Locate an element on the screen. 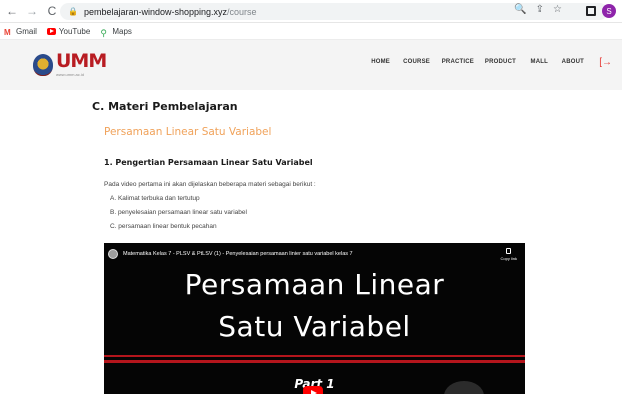  forward-icon: → is located at coordinates (32, 11).